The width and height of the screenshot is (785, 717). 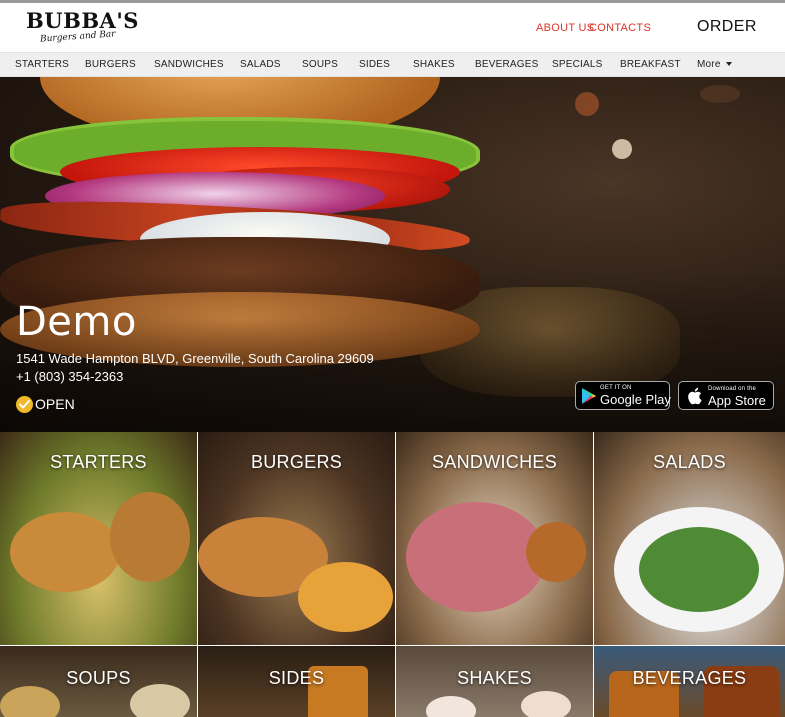 I want to click on app-store-small-text: Download on the, so click(x=732, y=389).